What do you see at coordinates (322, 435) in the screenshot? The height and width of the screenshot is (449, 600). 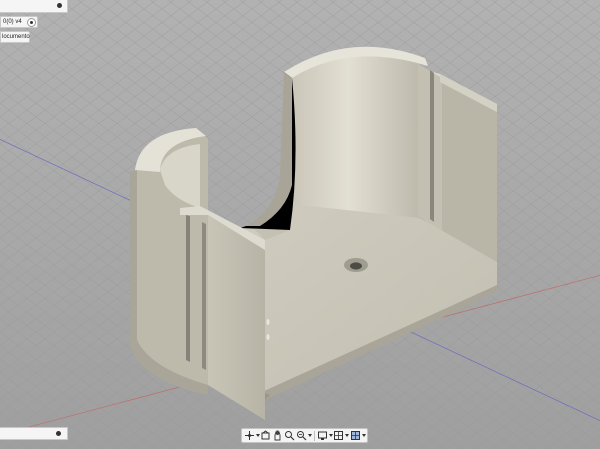 I see `display-settings-icon` at bounding box center [322, 435].